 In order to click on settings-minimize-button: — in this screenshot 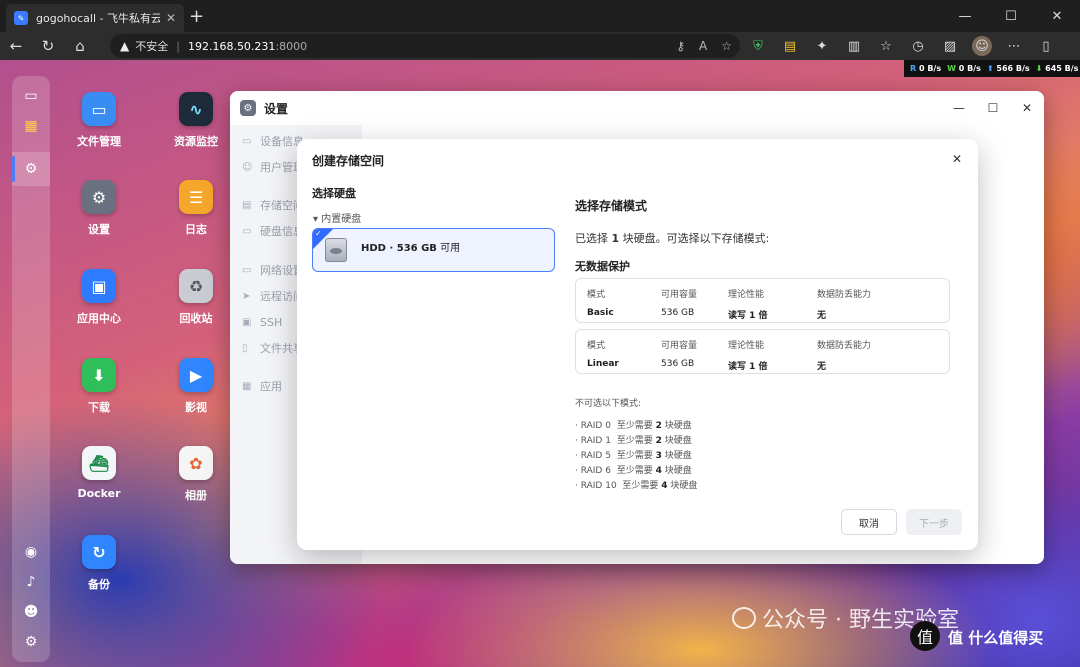, I will do `click(959, 108)`.